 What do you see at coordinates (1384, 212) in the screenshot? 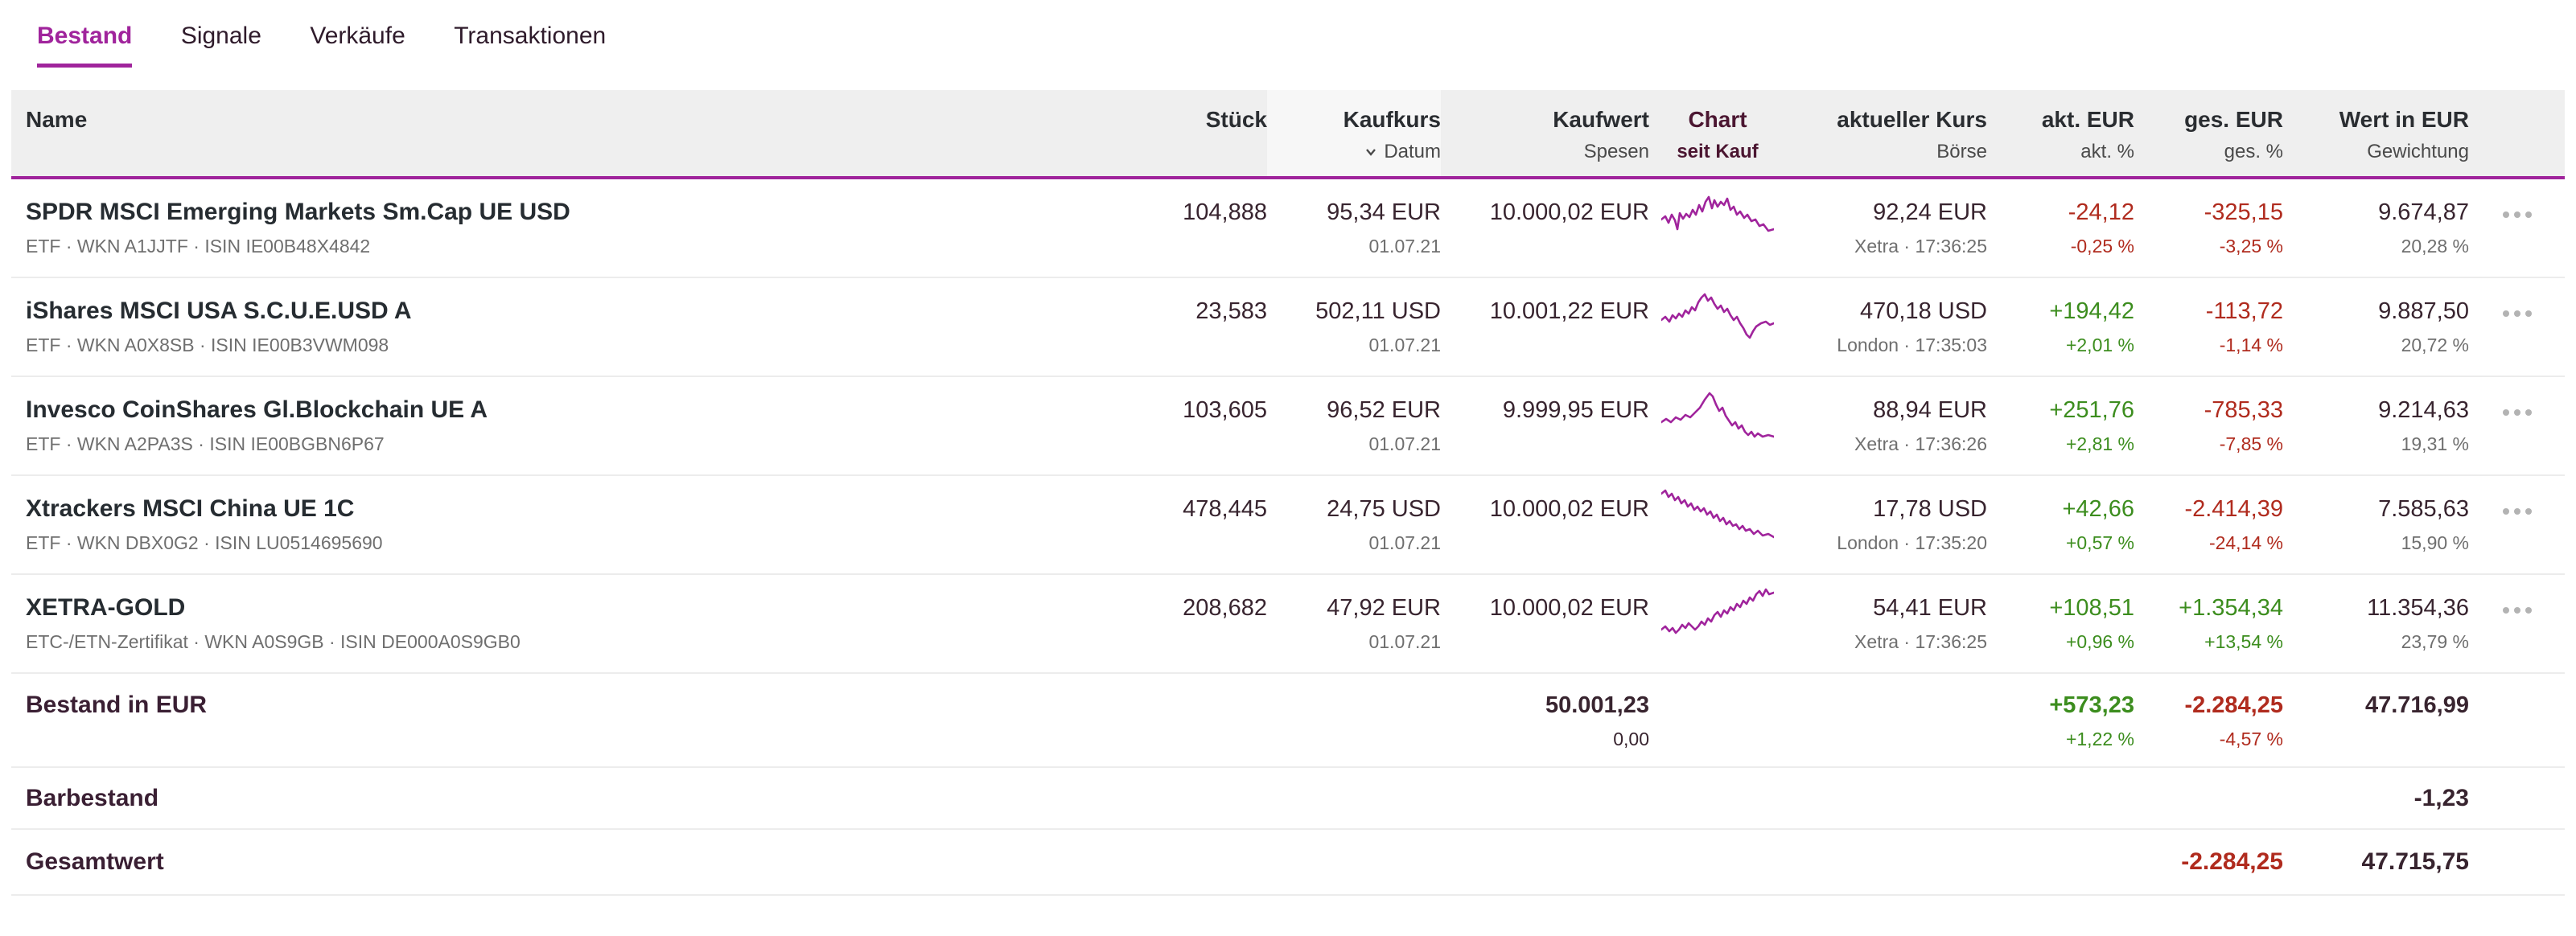
I see `kaufkurs-value: 95,34 EUR` at bounding box center [1384, 212].